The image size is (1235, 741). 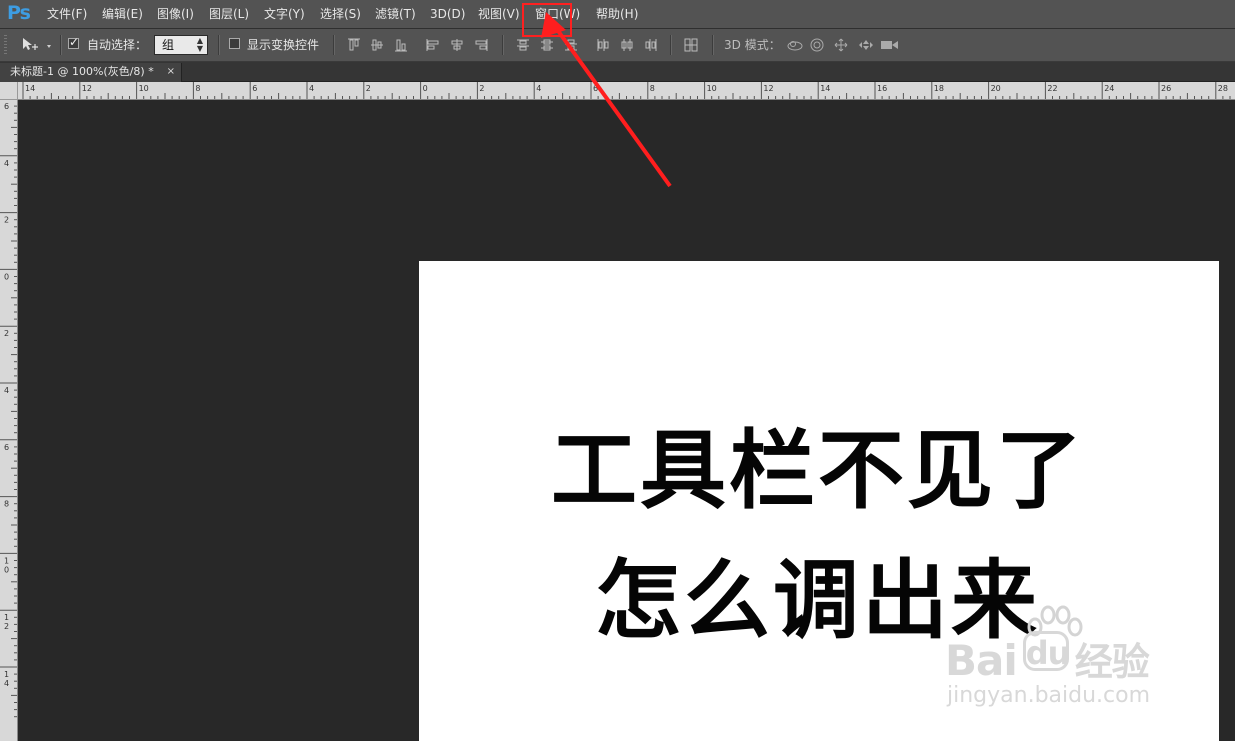 What do you see at coordinates (234, 43) in the screenshot?
I see `show-transform-checkbox` at bounding box center [234, 43].